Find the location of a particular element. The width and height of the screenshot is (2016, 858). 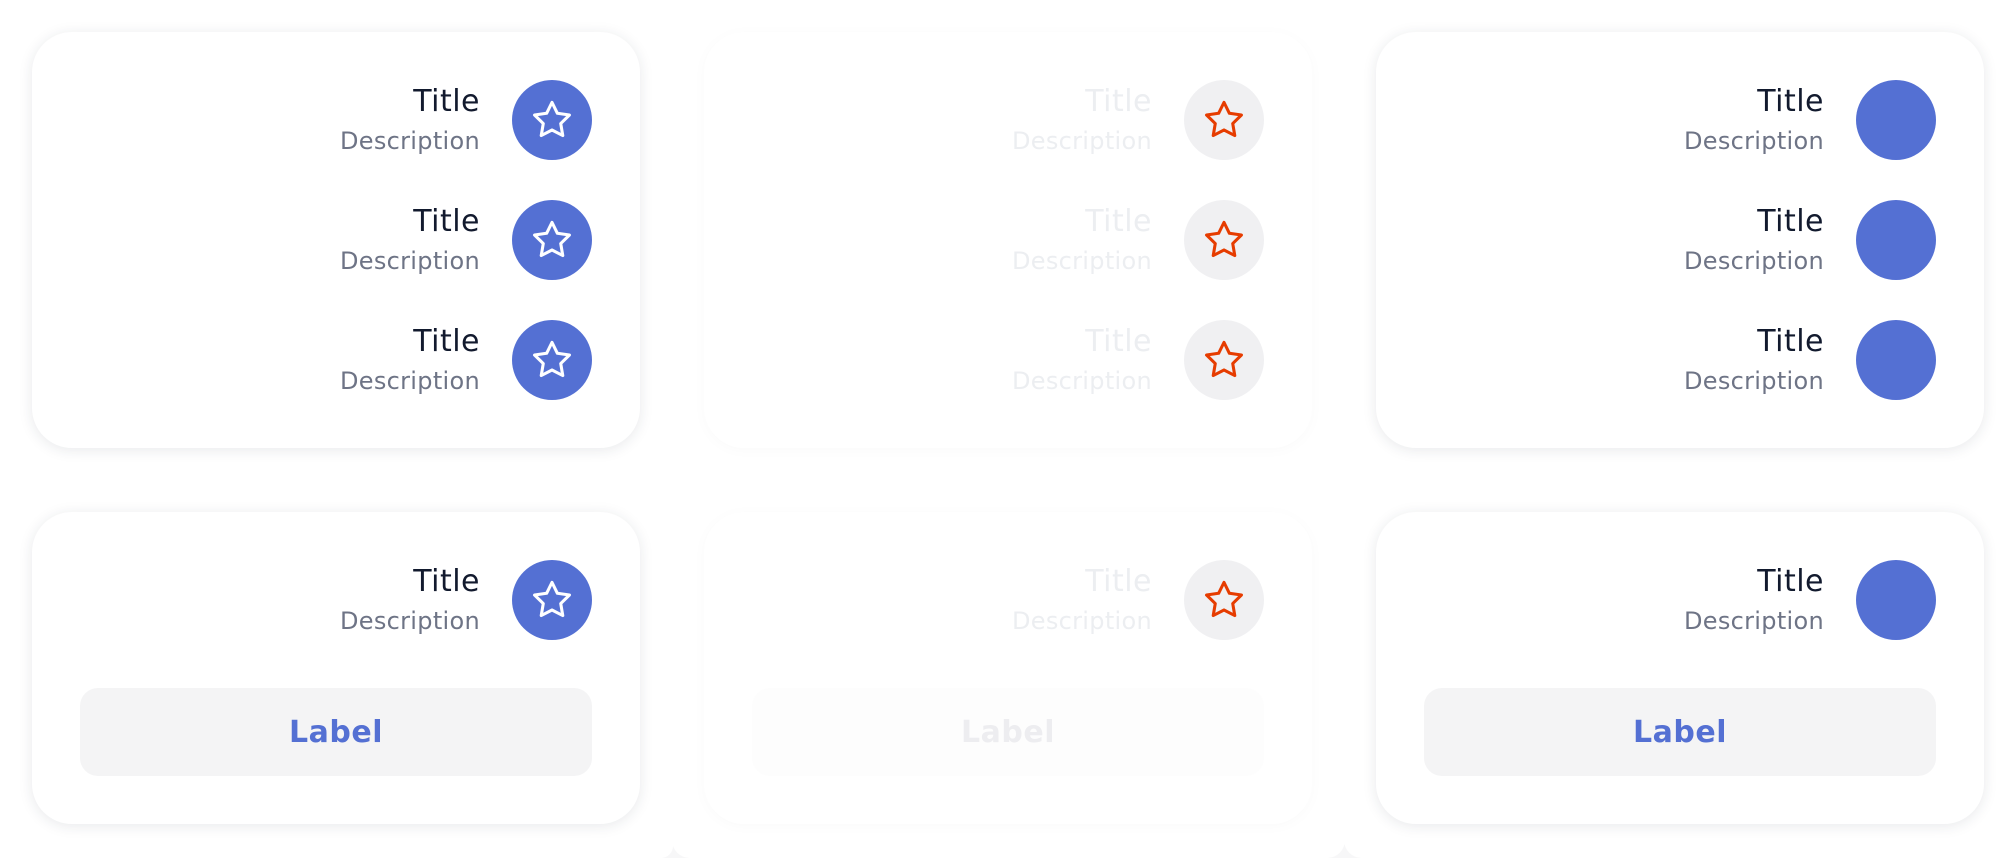

action-card-bottom-right: Title Description Label is located at coordinates (1680, 668).